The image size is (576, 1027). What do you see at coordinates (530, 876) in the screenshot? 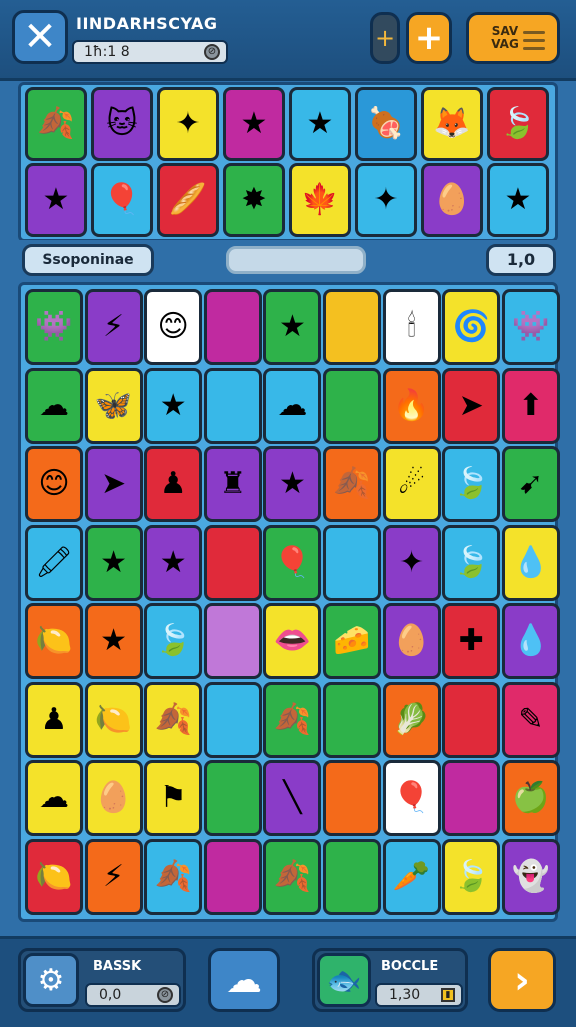
I see `game-tile: 👻` at bounding box center [530, 876].